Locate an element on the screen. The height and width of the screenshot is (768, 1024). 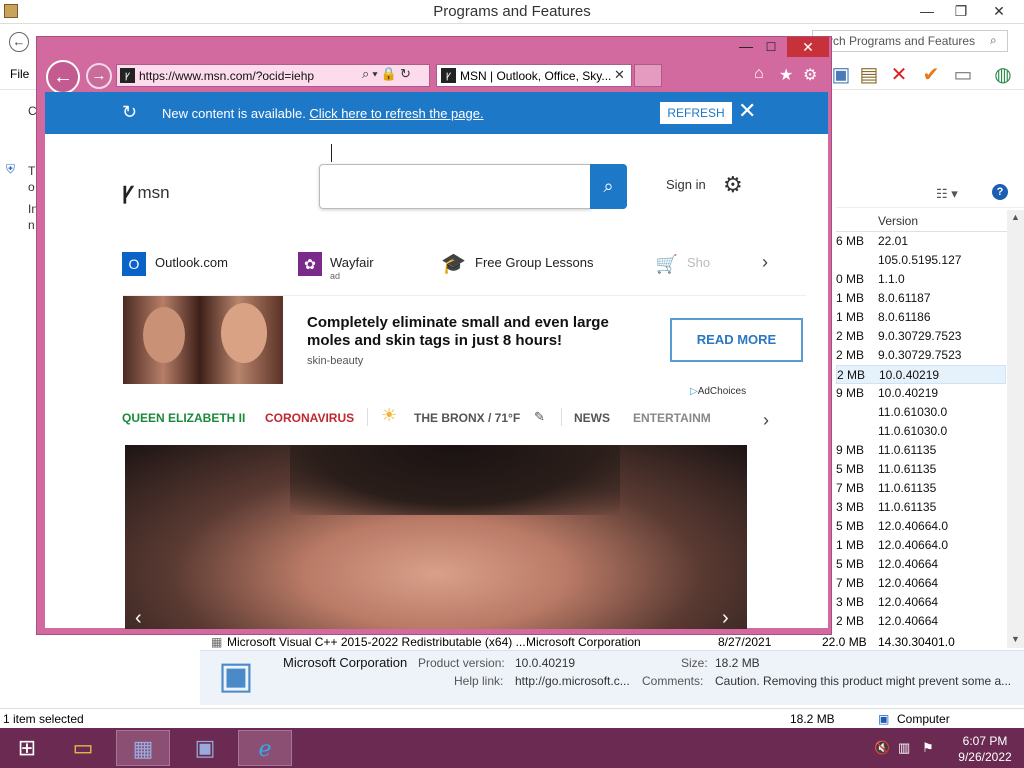
favorites-icon: ★ is located at coordinates (786, 75).